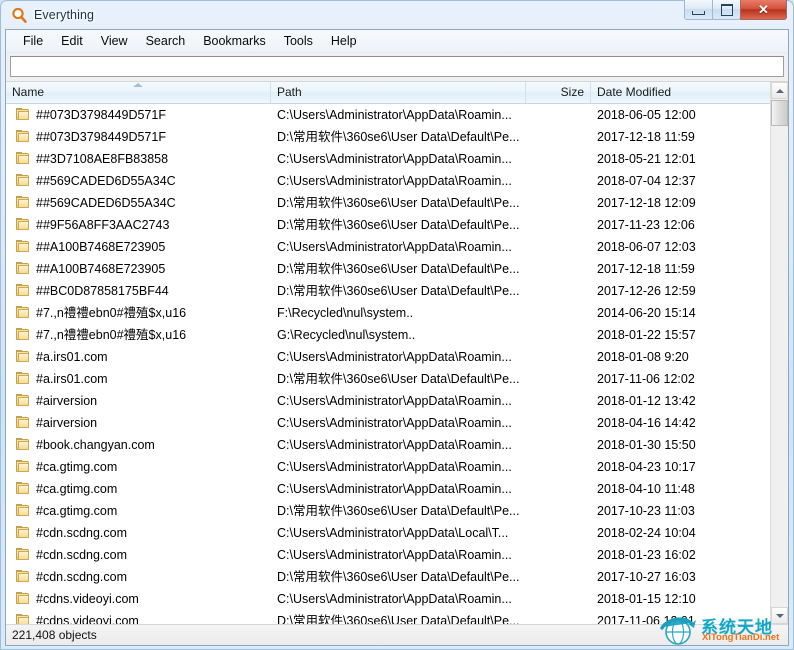  What do you see at coordinates (779, 90) in the screenshot?
I see `scroll-up-button` at bounding box center [779, 90].